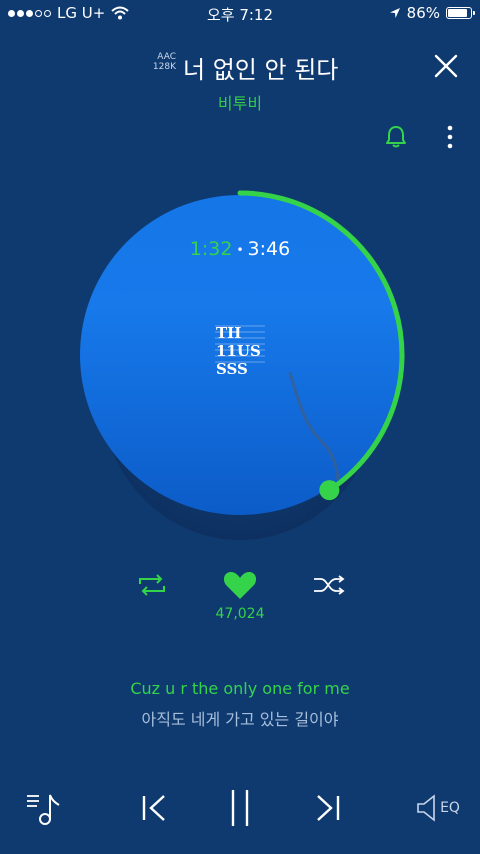 The height and width of the screenshot is (854, 480). What do you see at coordinates (450, 137) in the screenshot?
I see `more-icon` at bounding box center [450, 137].